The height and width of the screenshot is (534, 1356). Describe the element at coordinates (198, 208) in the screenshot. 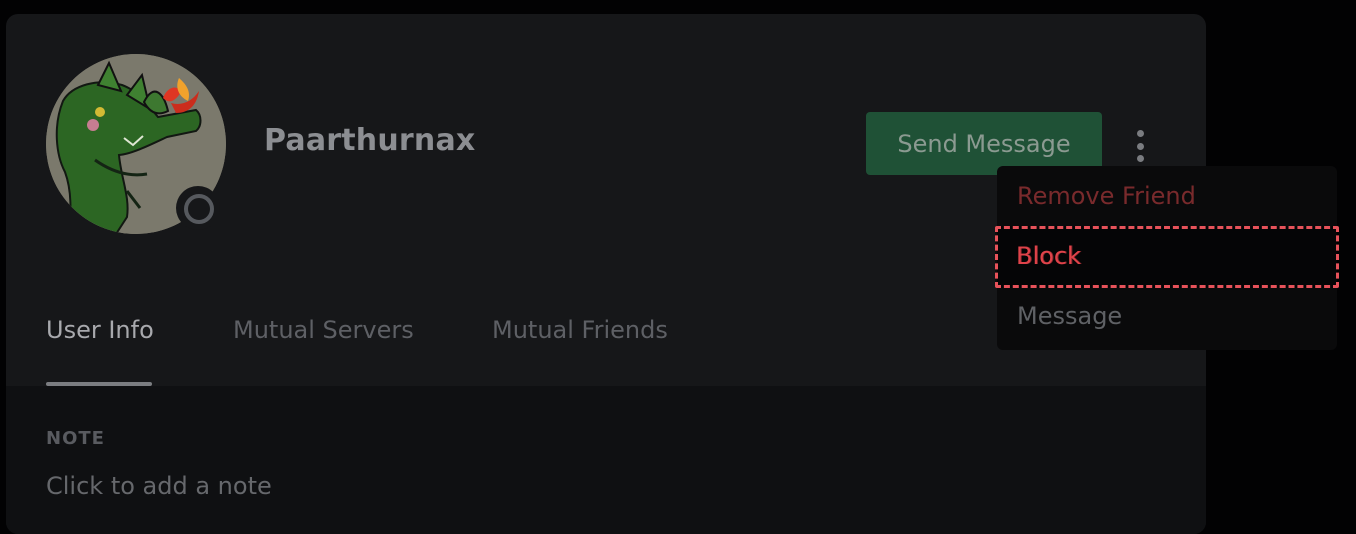

I see `offline-status-icon` at that location.